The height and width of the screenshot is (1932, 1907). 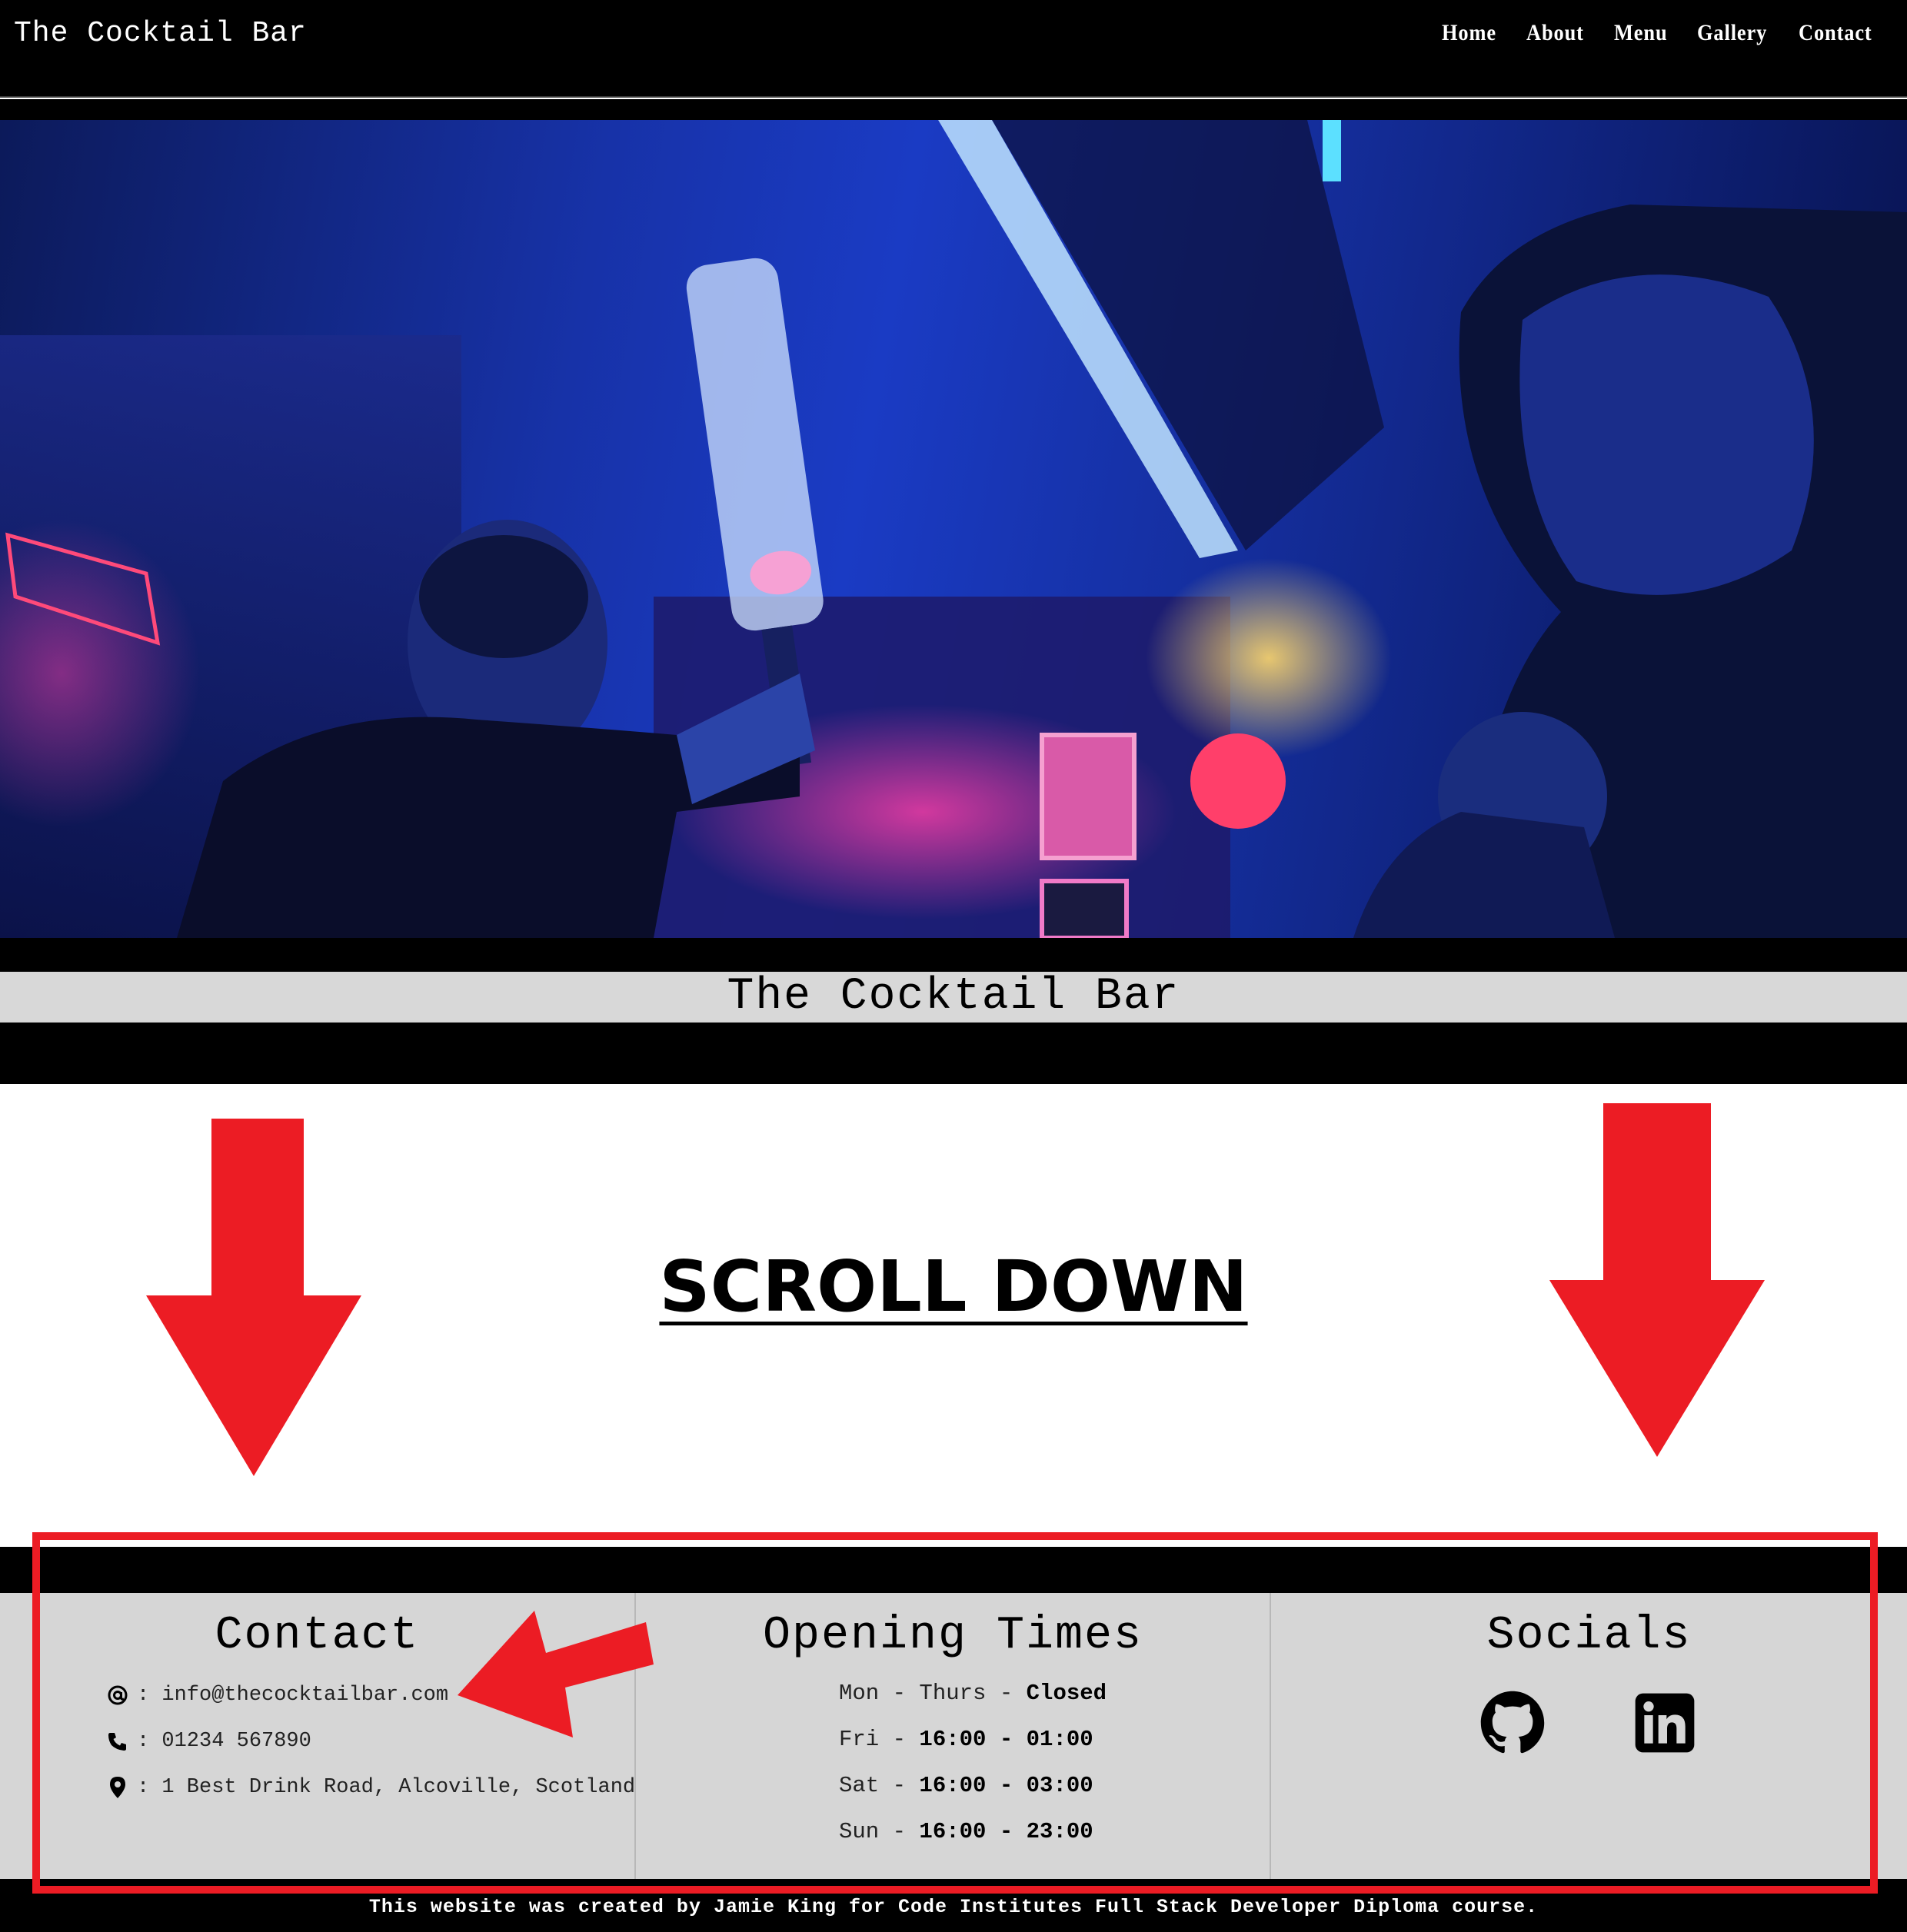 What do you see at coordinates (953, 1570) in the screenshot?
I see `footer-top-band` at bounding box center [953, 1570].